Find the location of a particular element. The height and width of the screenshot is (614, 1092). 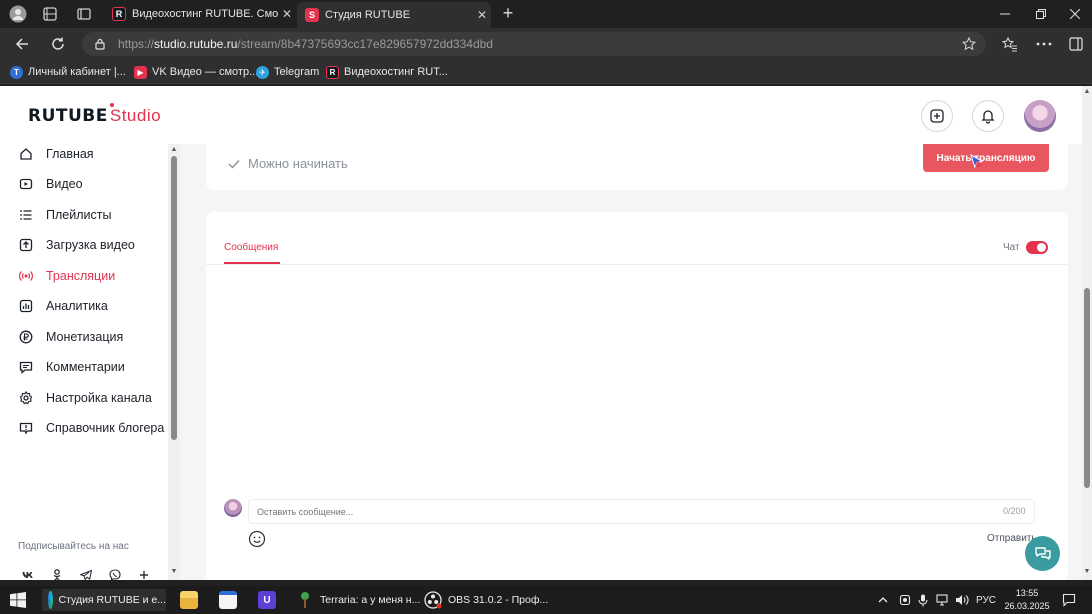

sidebar-item-comments: Комментарии is located at coordinates (71, 367).